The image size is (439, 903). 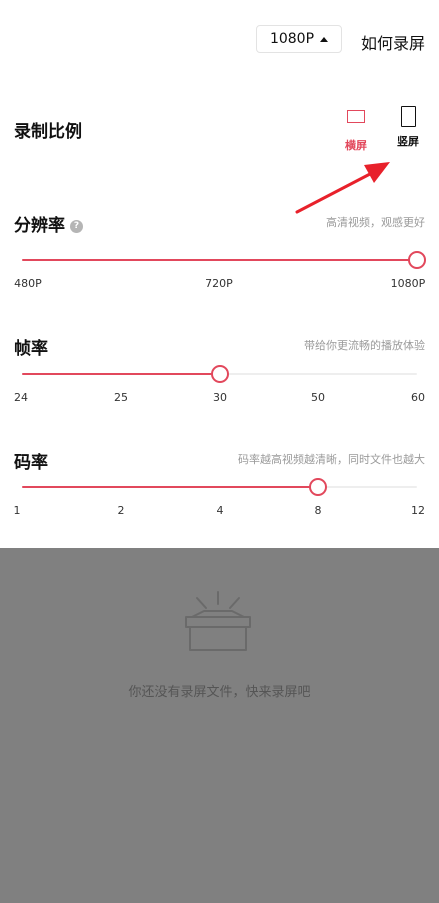 I want to click on bitrate-slider, so click(x=219, y=487).